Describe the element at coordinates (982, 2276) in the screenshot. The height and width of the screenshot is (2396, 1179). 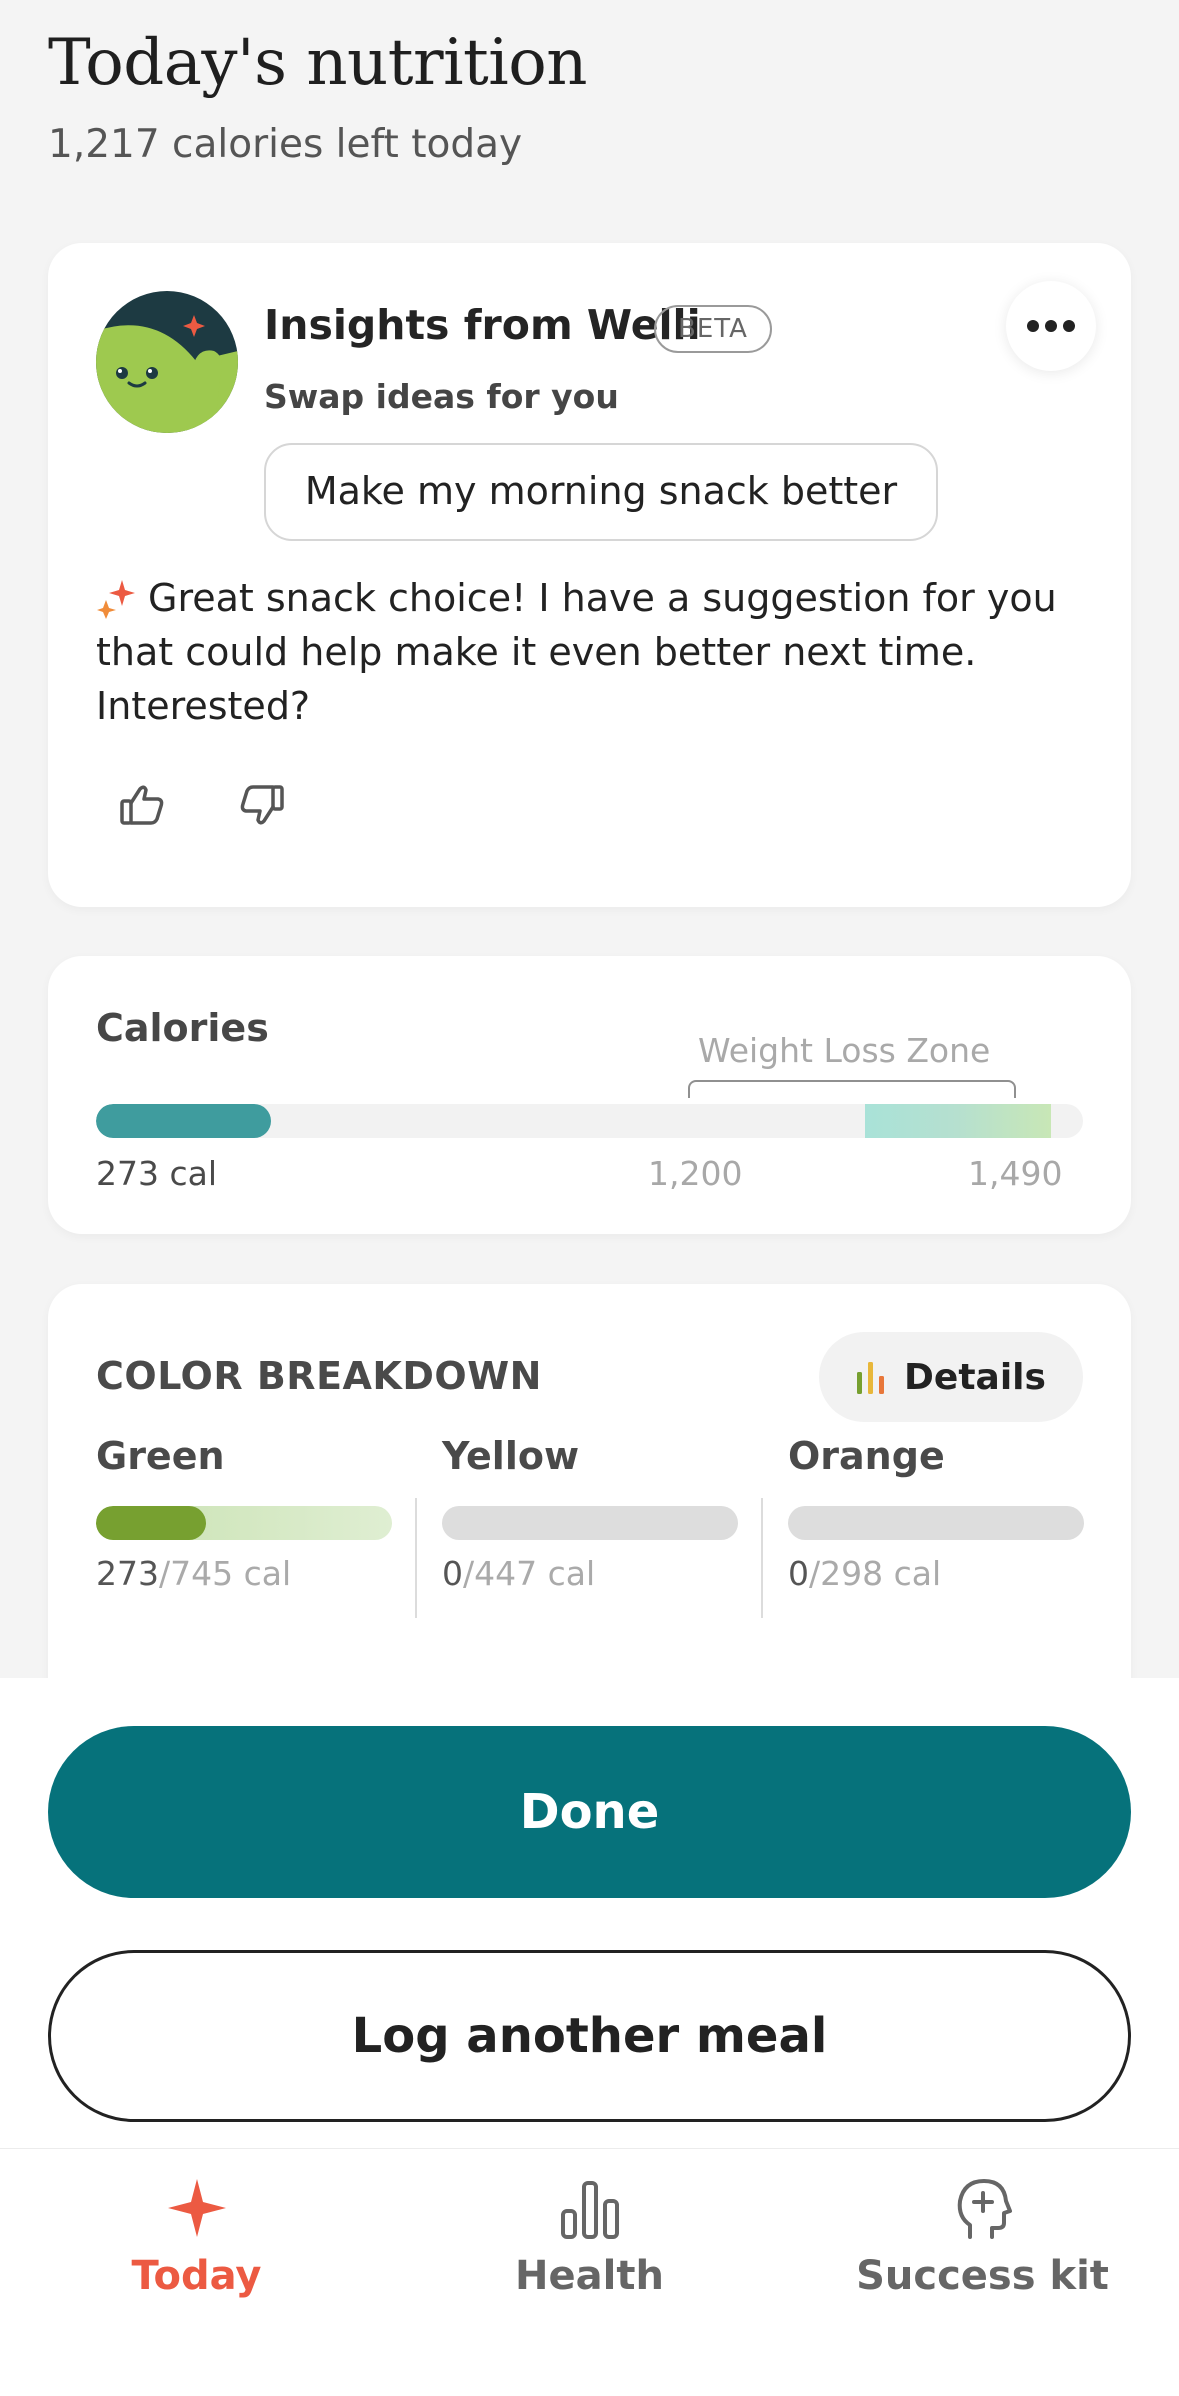
I see `tab-success-kit-label: Success kit` at that location.